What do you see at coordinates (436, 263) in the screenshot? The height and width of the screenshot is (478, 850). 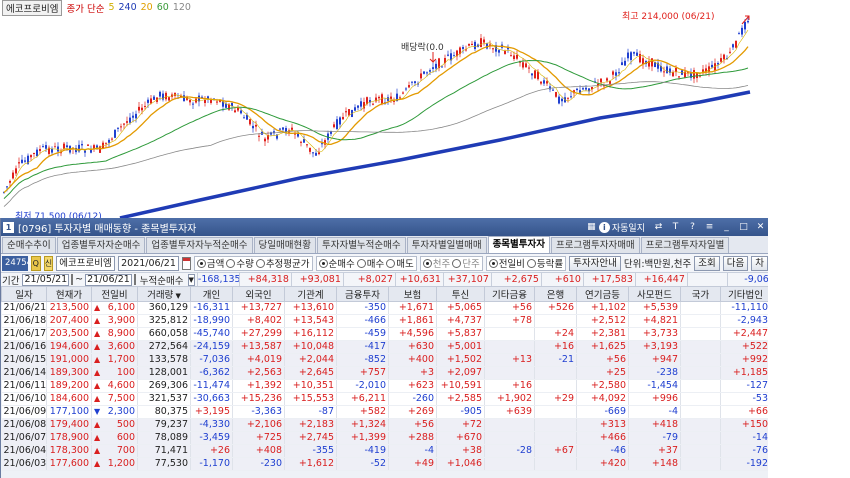 I see `radio-thousand-shares: 천주` at bounding box center [436, 263].